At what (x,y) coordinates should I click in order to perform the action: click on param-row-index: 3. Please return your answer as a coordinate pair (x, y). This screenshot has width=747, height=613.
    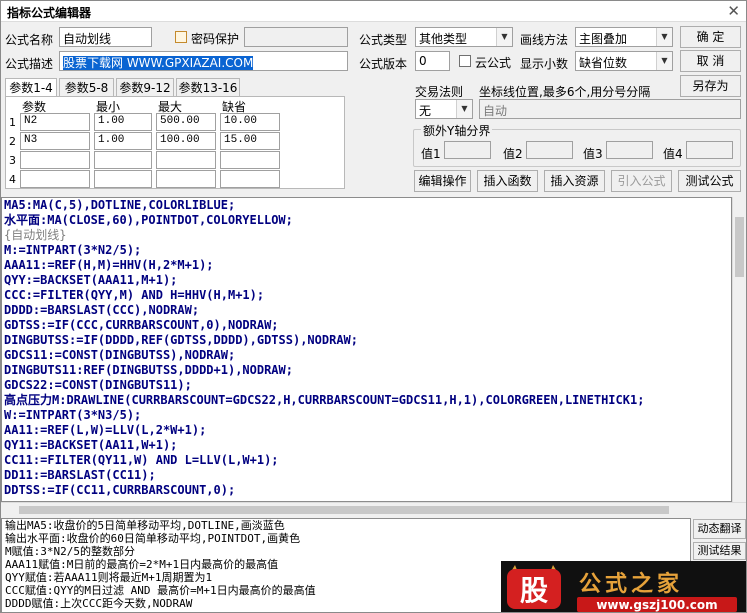
    Looking at the image, I should click on (12, 160).